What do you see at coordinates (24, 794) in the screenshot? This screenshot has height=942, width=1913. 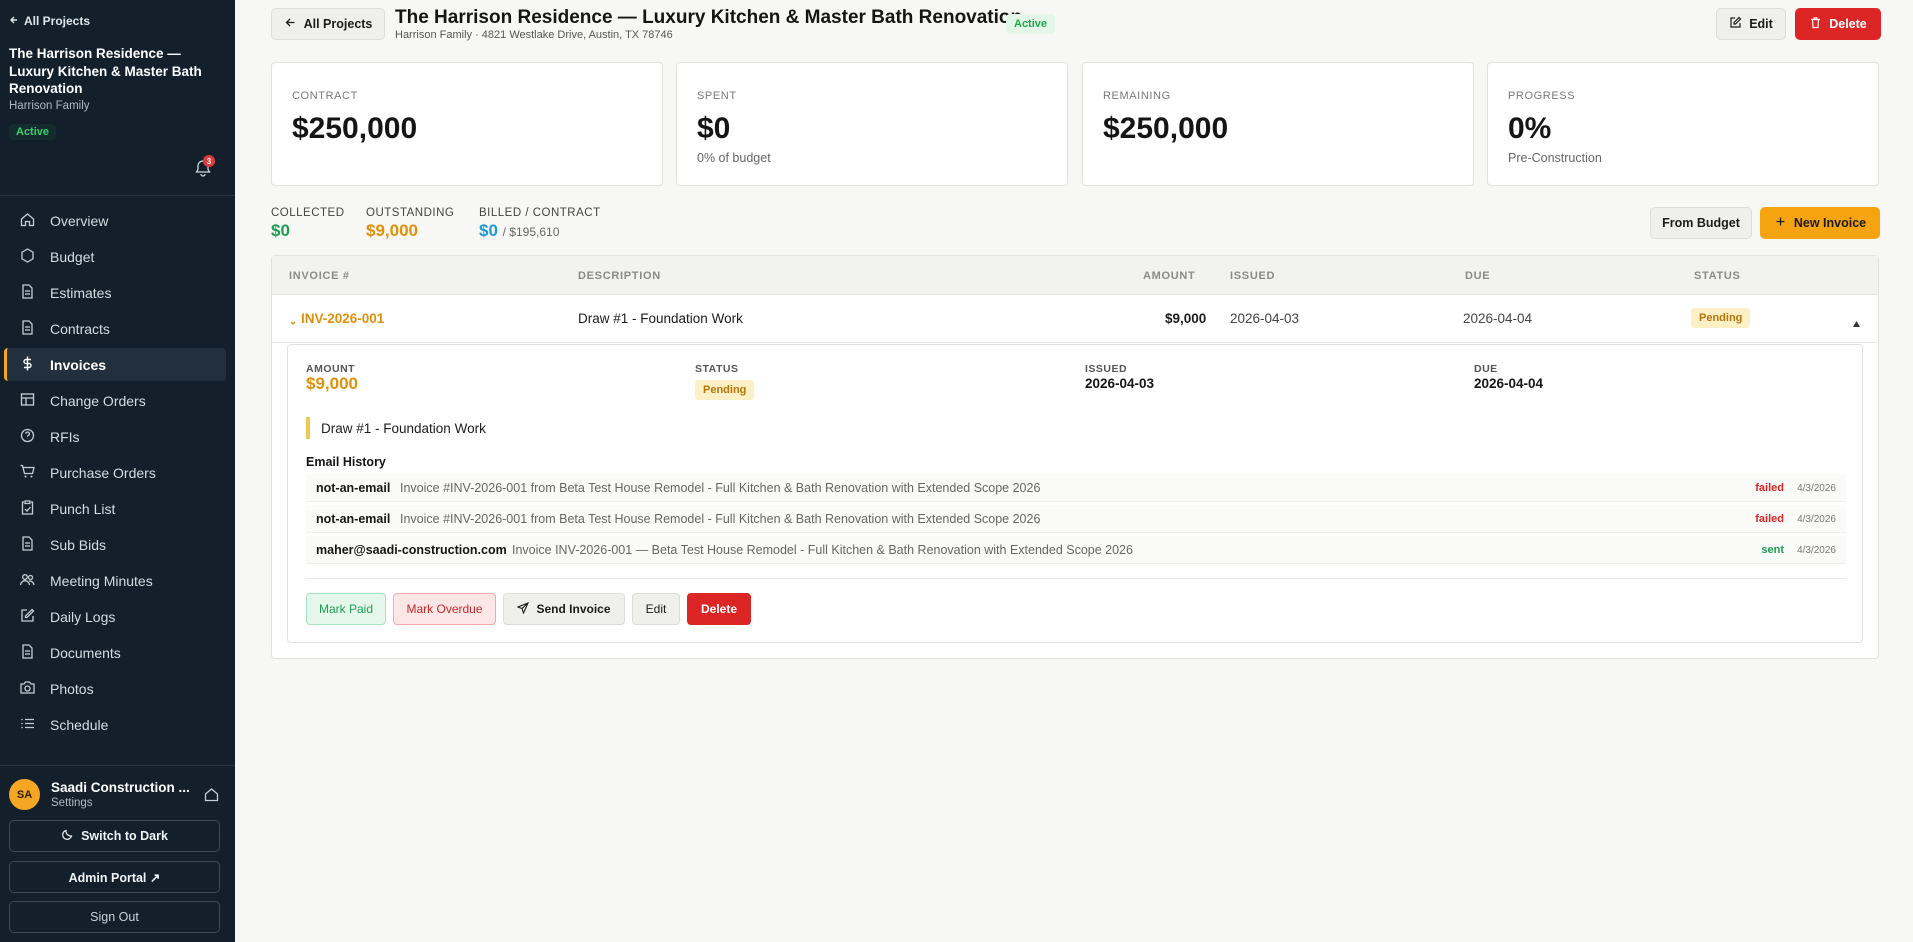 I see `avatar: SA` at bounding box center [24, 794].